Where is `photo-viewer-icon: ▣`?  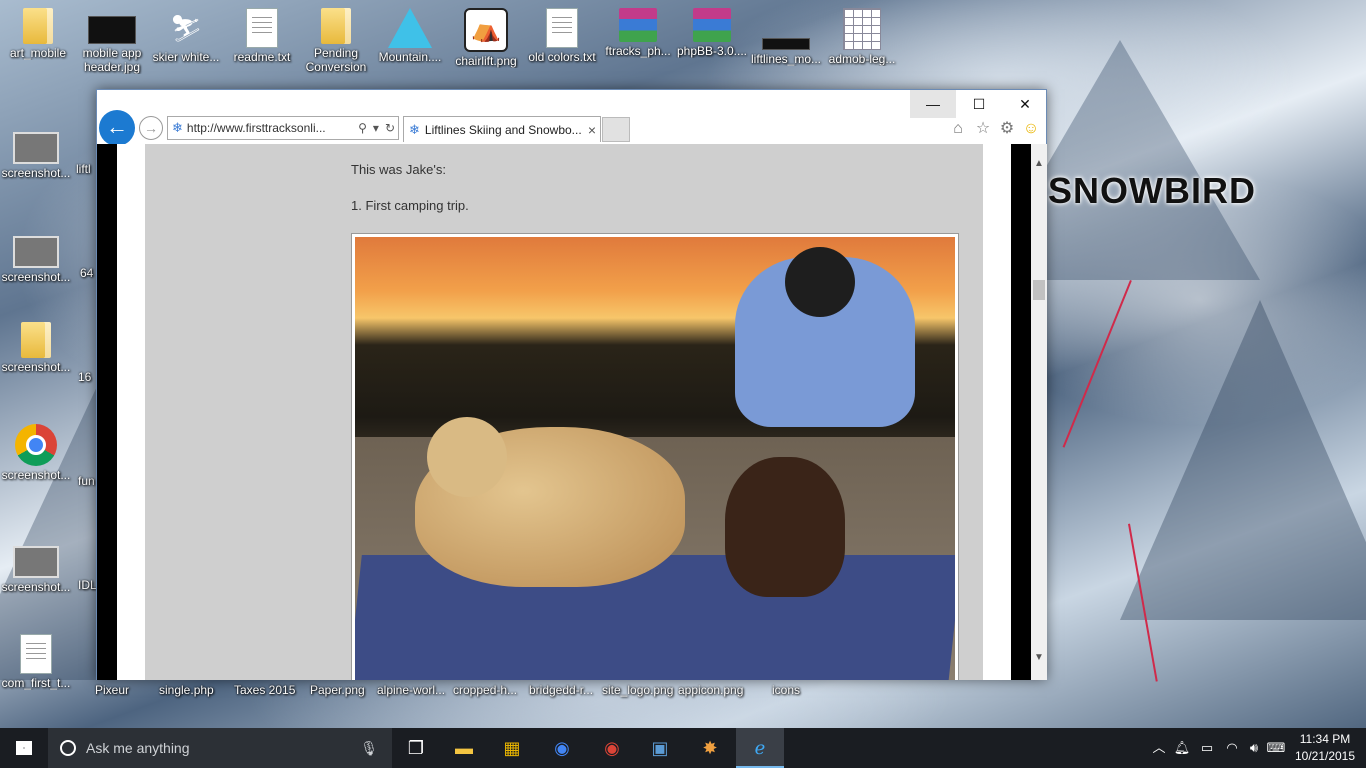 photo-viewer-icon: ▣ is located at coordinates (660, 748).